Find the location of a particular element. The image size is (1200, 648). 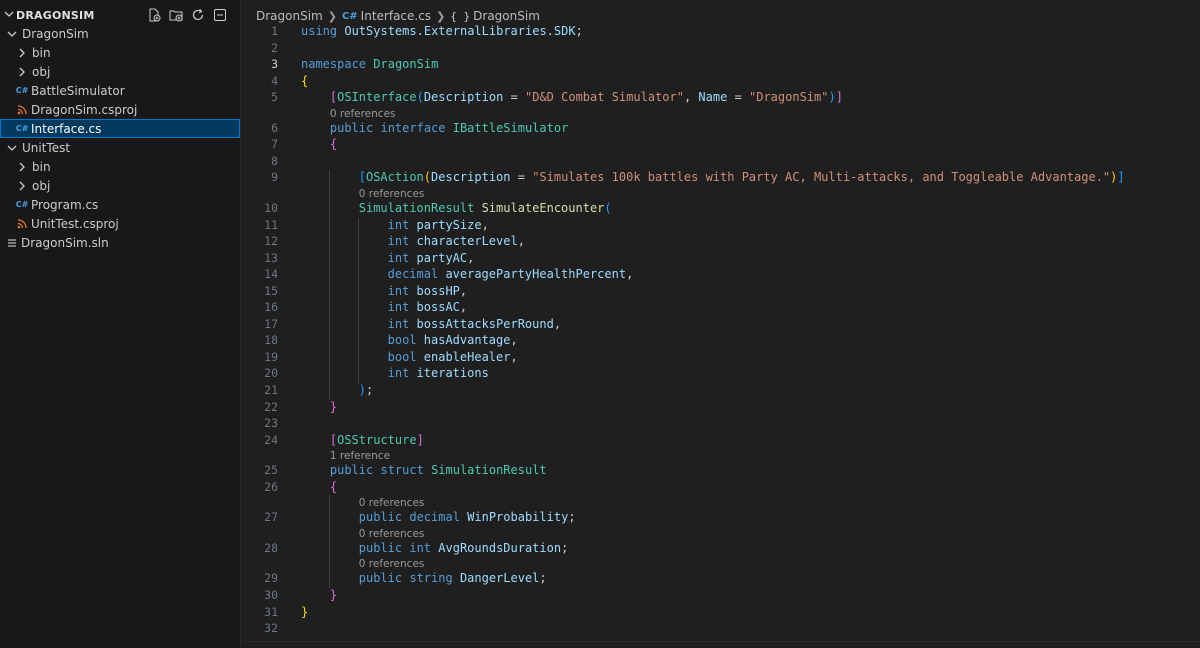

tree-file: C# Interface.cs is located at coordinates (120, 128).